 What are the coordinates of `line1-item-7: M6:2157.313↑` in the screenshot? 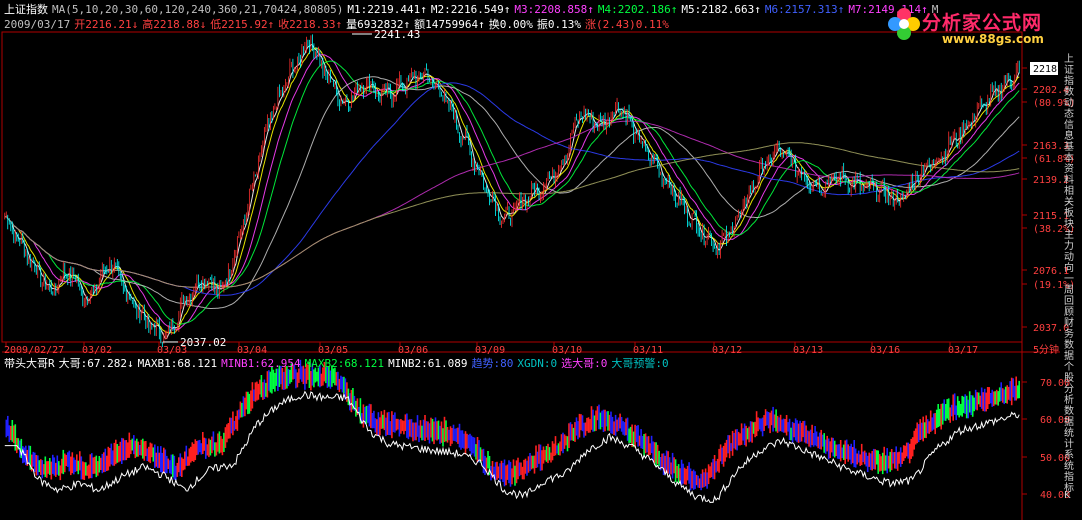 It's located at (804, 9).